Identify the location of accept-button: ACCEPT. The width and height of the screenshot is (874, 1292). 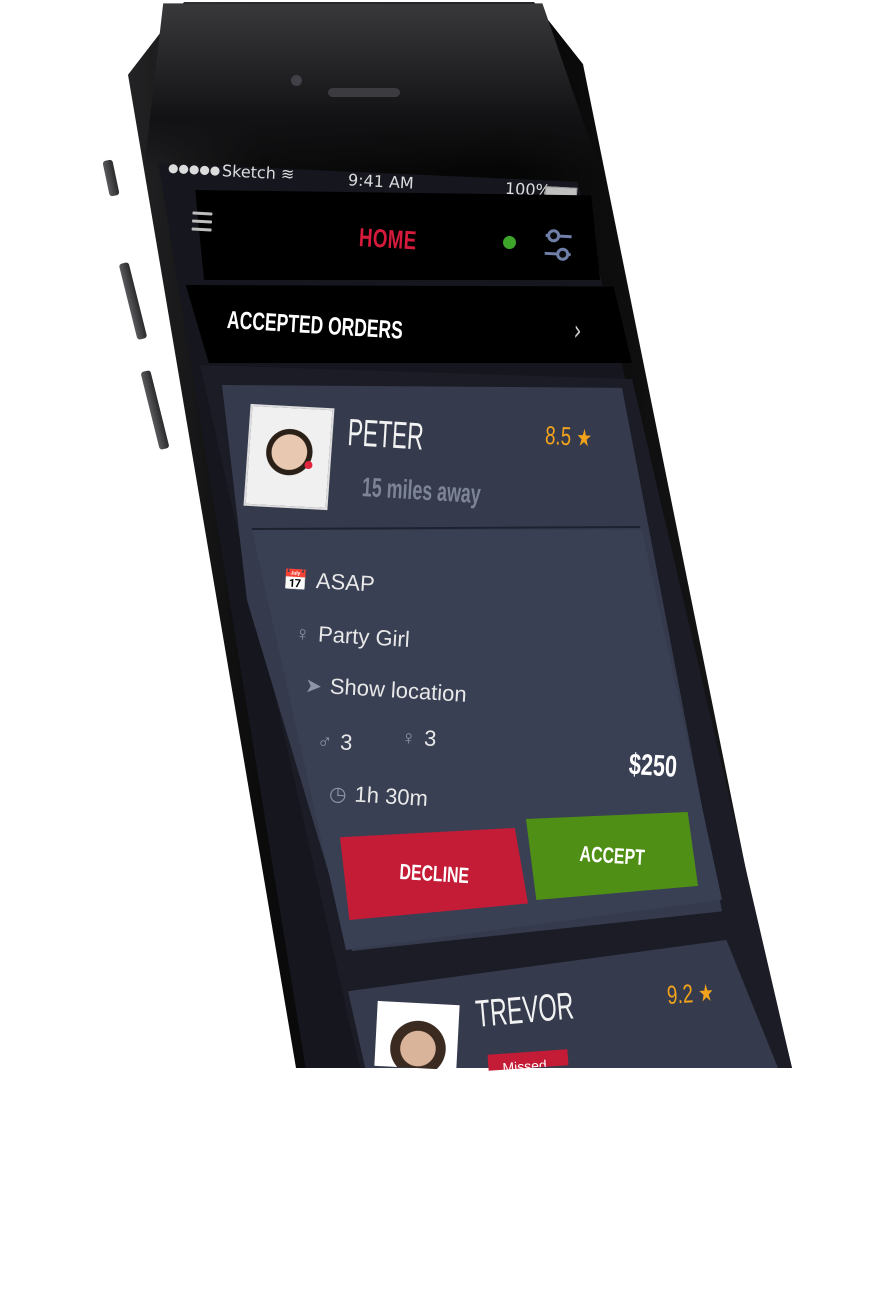
(612, 856).